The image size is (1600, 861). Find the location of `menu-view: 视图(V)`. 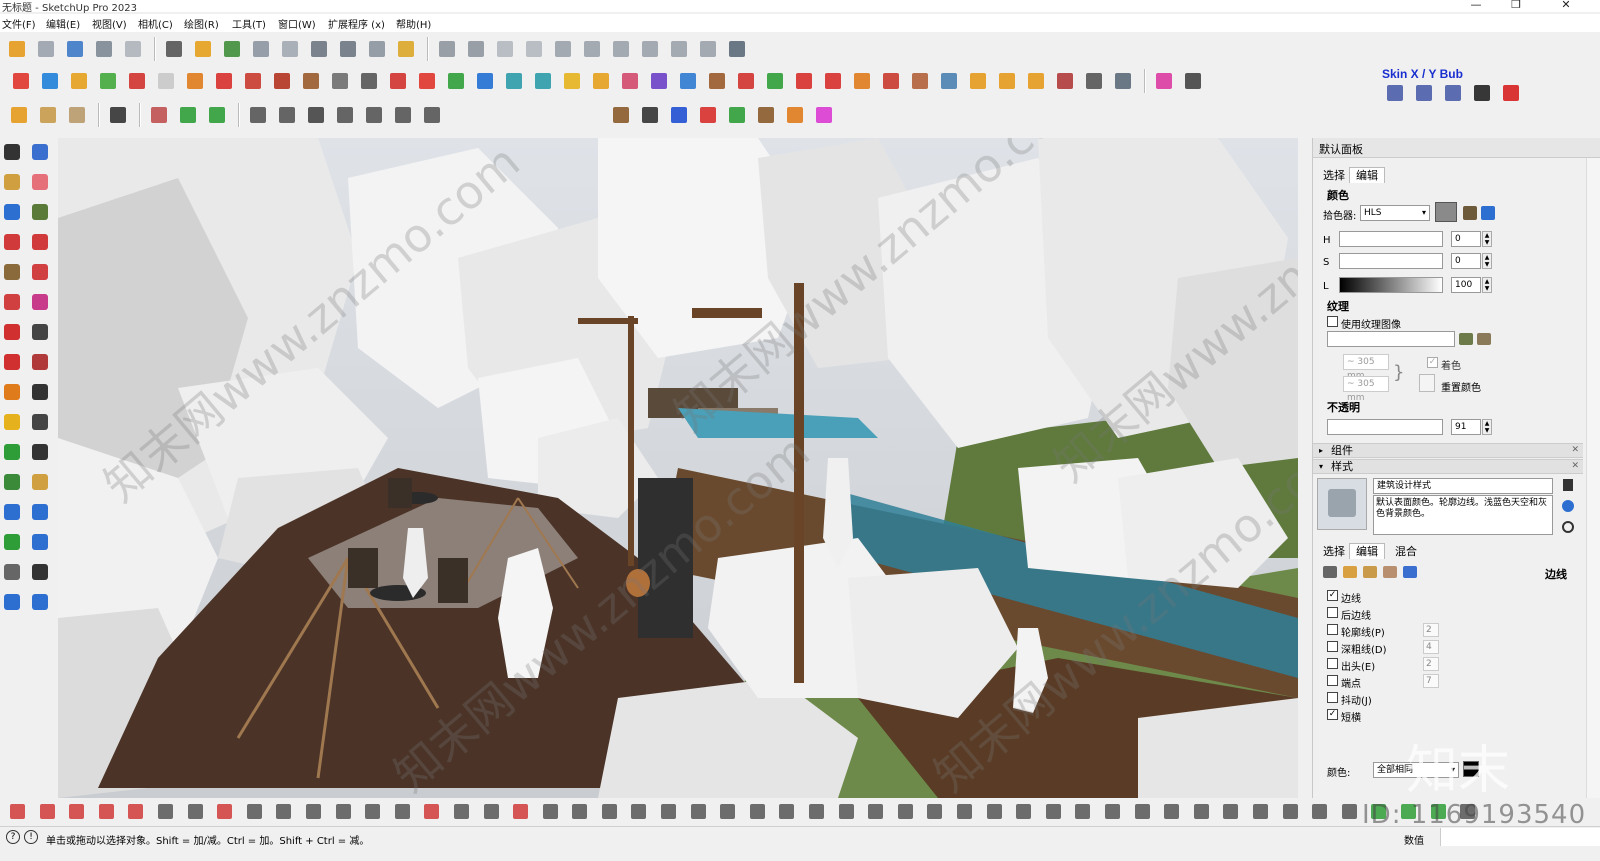

menu-view: 视图(V) is located at coordinates (109, 23).